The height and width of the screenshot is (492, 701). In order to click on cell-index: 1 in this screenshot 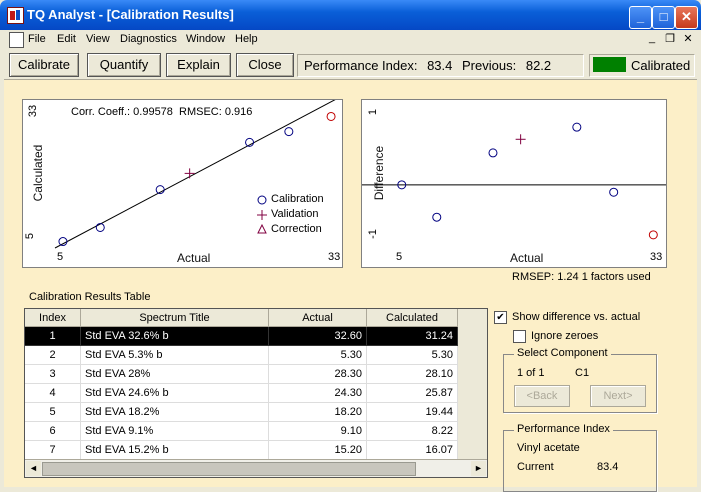, I will do `click(53, 336)`.